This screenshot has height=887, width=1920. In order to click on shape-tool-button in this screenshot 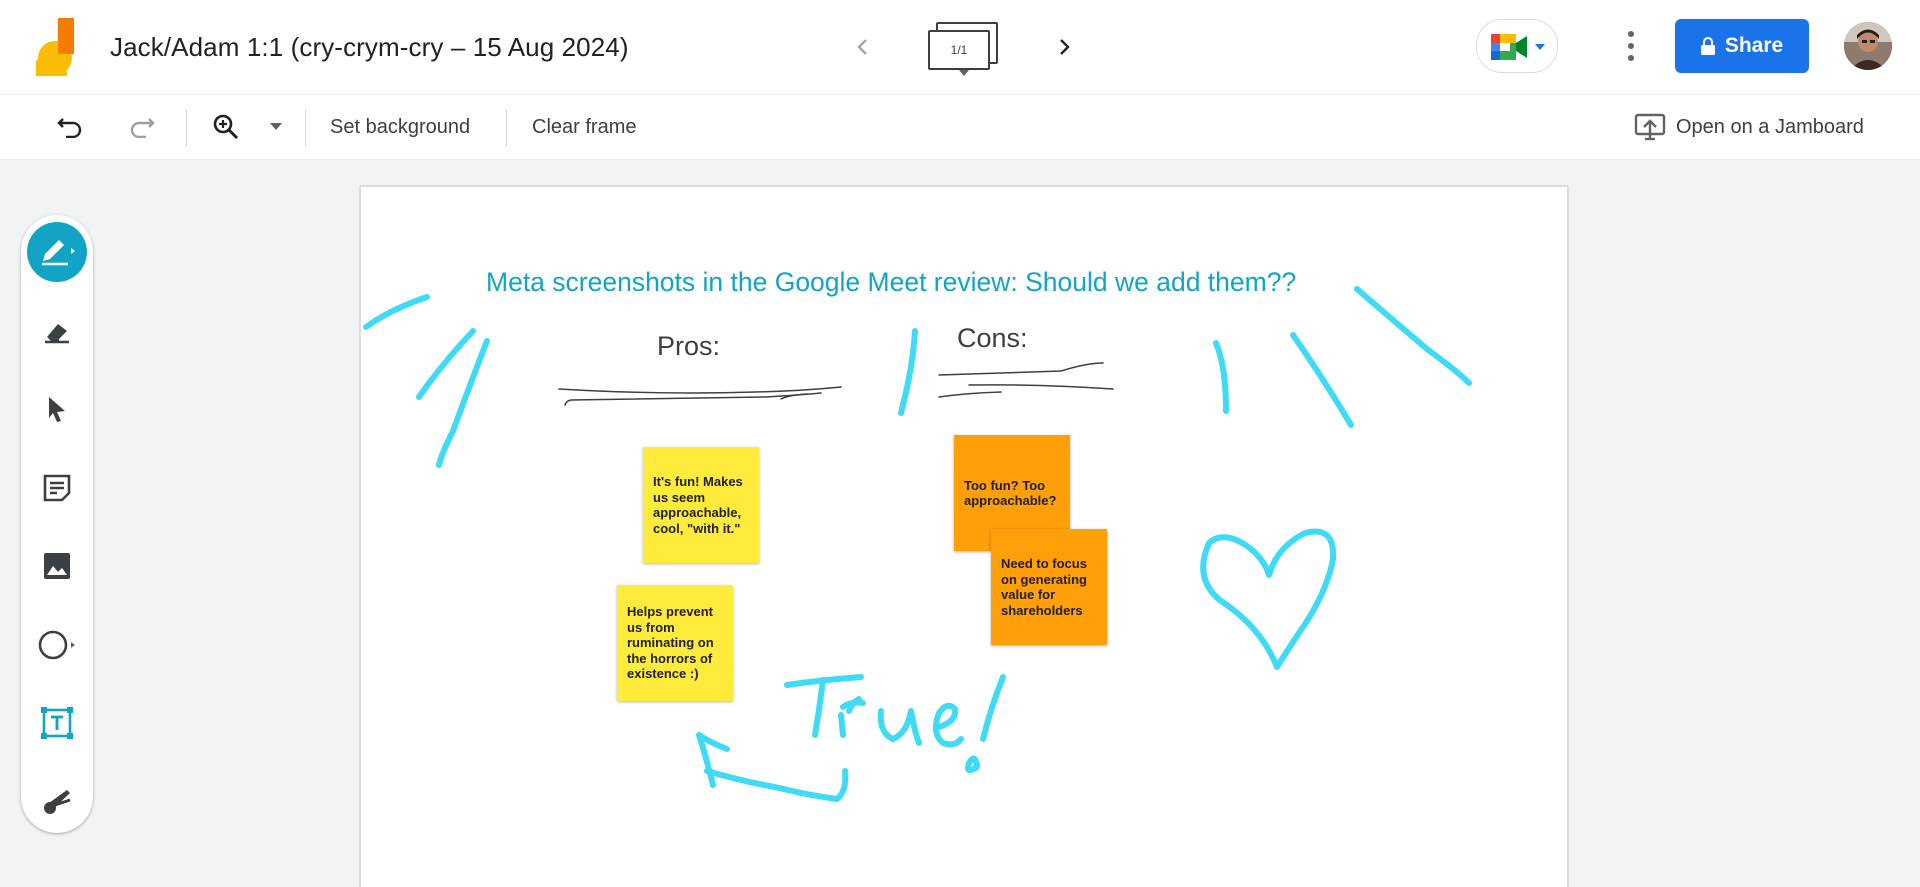, I will do `click(57, 645)`.